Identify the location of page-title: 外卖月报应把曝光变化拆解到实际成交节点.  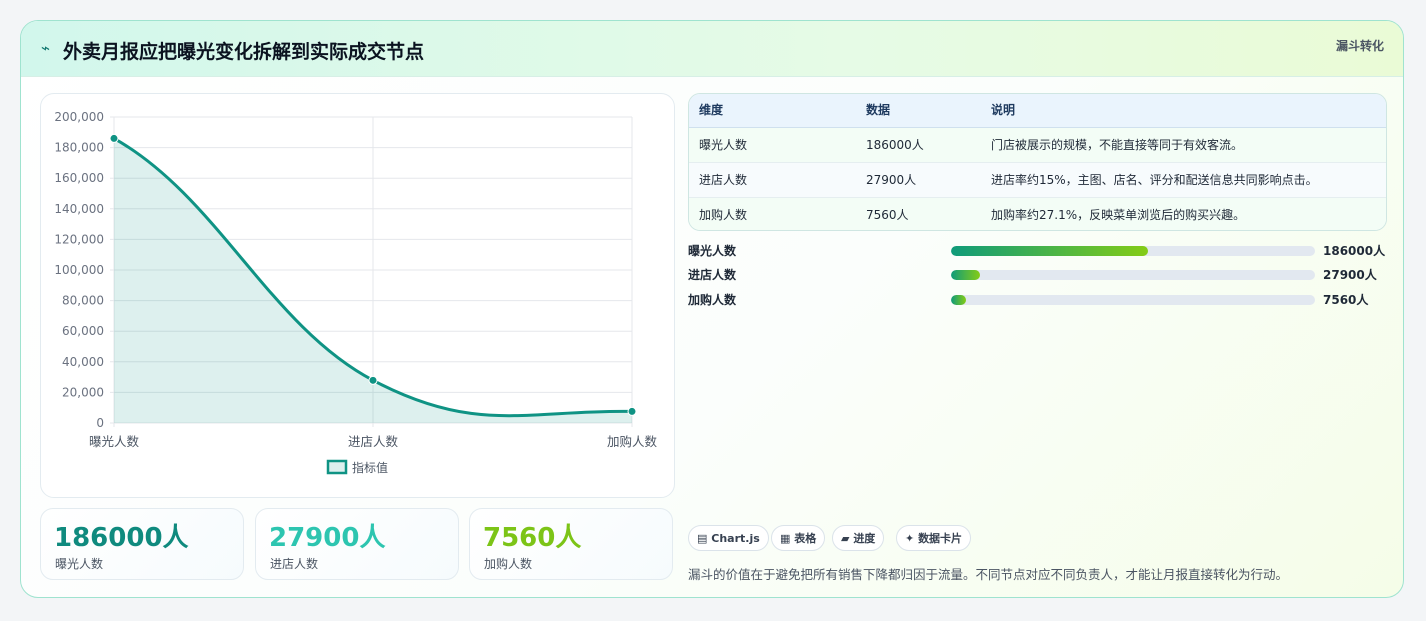
(244, 52).